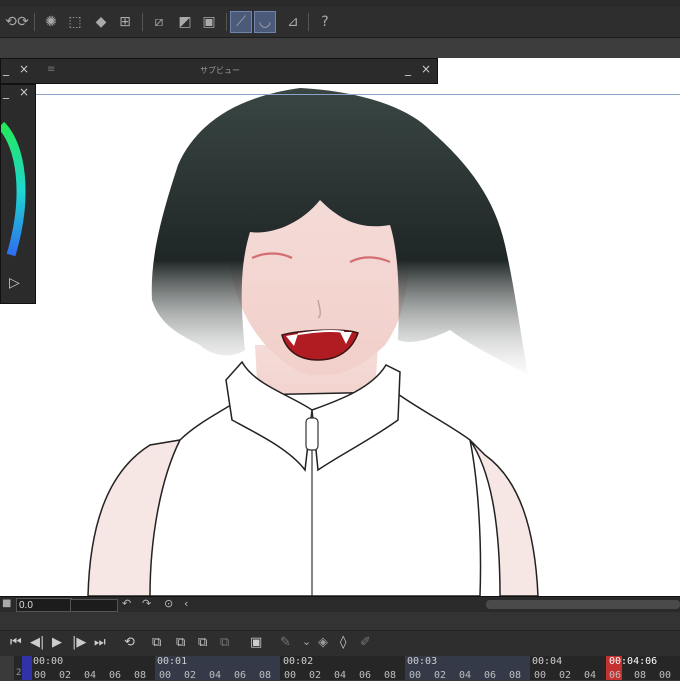 Image resolution: width=680 pixels, height=681 pixels. Describe the element at coordinates (101, 22) in the screenshot. I see `fill-icon: ◆` at that location.